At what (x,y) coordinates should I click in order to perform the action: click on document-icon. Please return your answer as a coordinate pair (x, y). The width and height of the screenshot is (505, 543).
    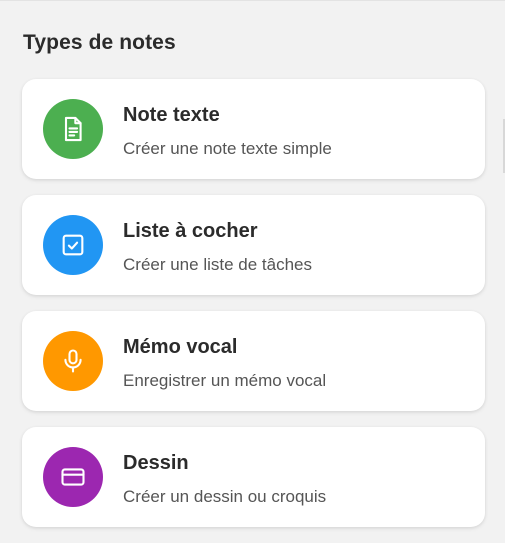
    Looking at the image, I should click on (73, 129).